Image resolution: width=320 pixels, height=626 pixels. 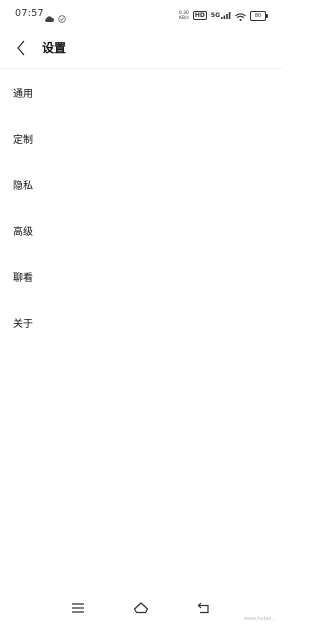 What do you see at coordinates (62, 17) in the screenshot?
I see `check-circle-icon` at bounding box center [62, 17].